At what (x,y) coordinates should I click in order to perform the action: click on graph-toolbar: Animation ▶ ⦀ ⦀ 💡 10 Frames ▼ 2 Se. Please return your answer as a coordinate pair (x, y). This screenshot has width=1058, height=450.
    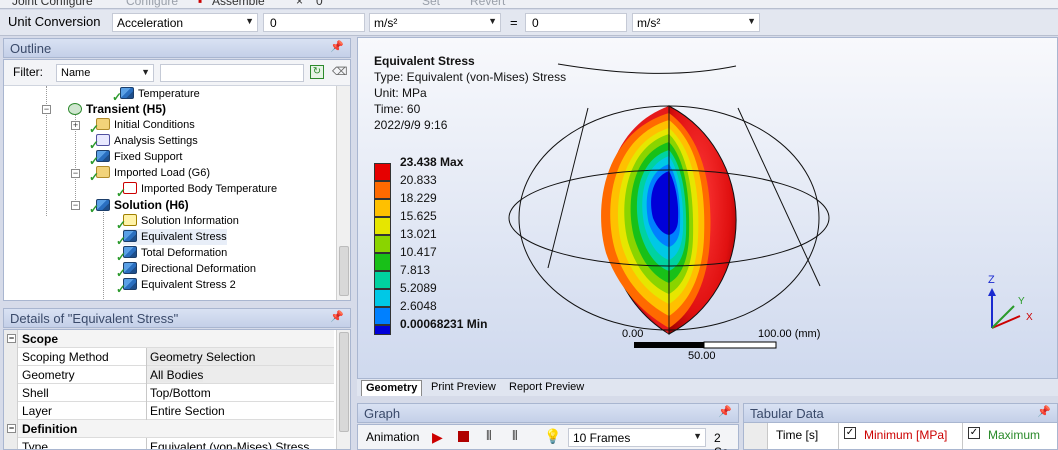
    Looking at the image, I should click on (548, 437).